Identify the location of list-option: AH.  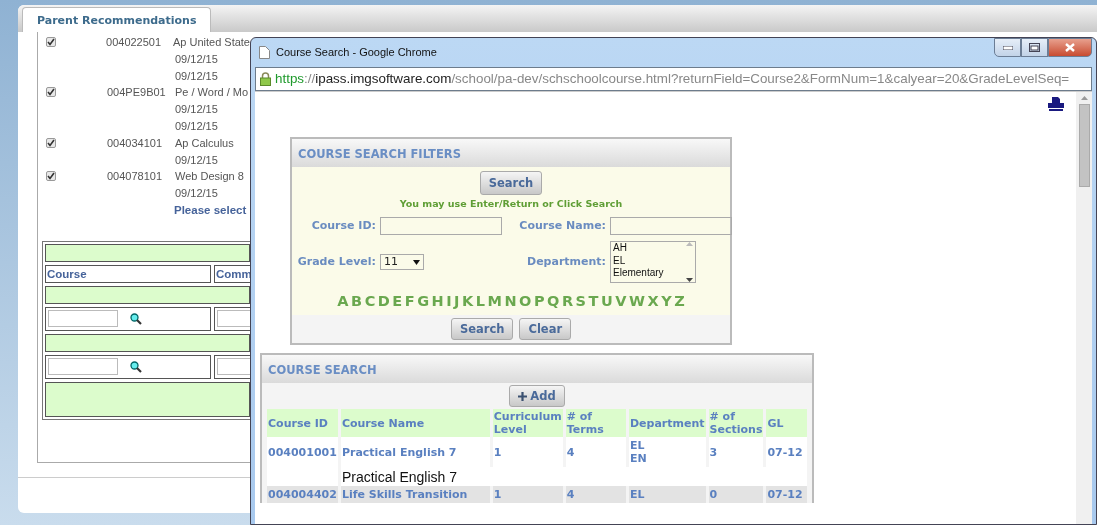
(648, 248).